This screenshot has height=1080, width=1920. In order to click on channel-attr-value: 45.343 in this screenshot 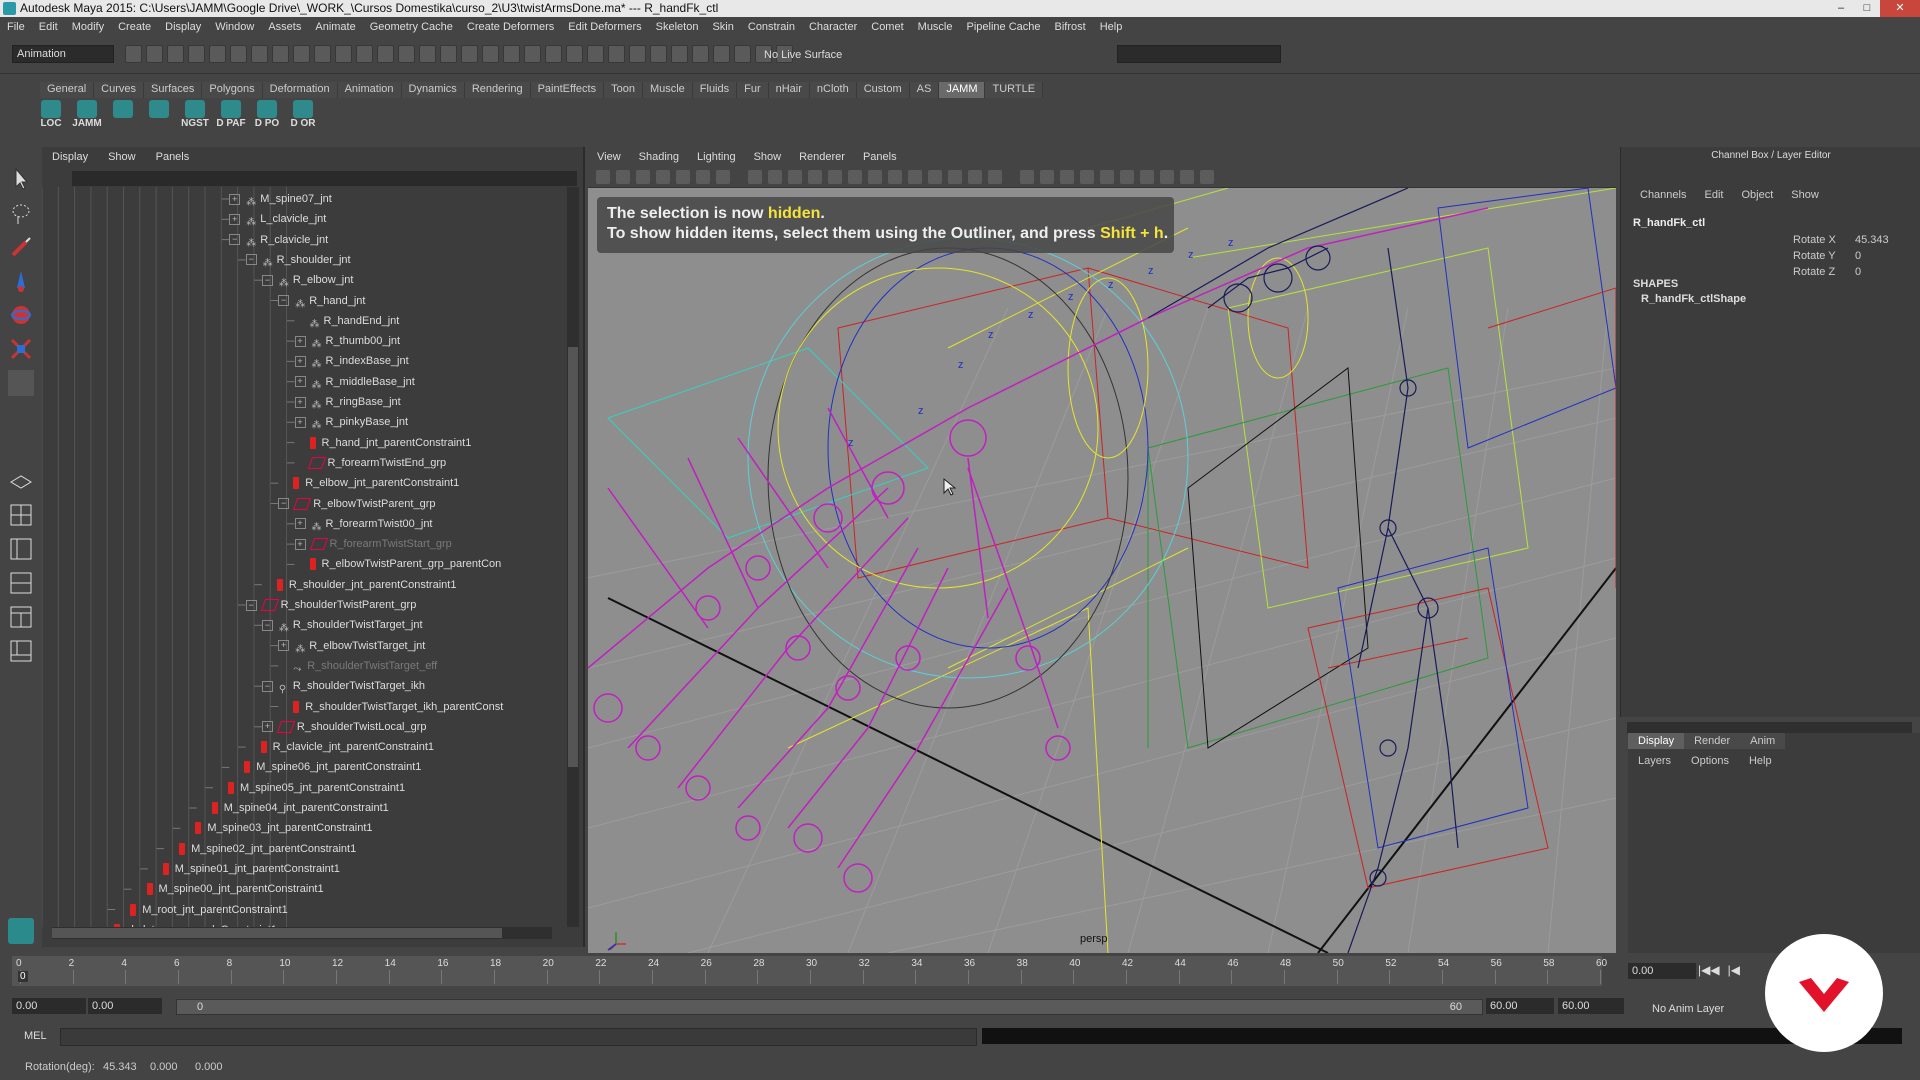, I will do `click(1872, 240)`.